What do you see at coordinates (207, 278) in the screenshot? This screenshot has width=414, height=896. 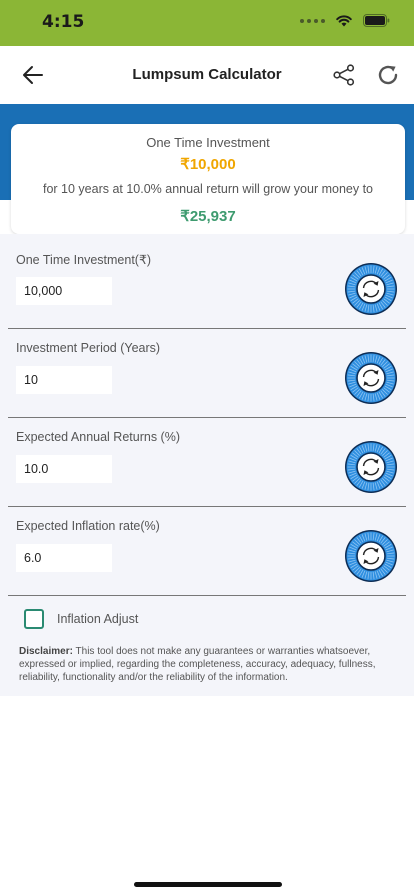 I see `field-one-time-investment: One Time Investment(₹)` at bounding box center [207, 278].